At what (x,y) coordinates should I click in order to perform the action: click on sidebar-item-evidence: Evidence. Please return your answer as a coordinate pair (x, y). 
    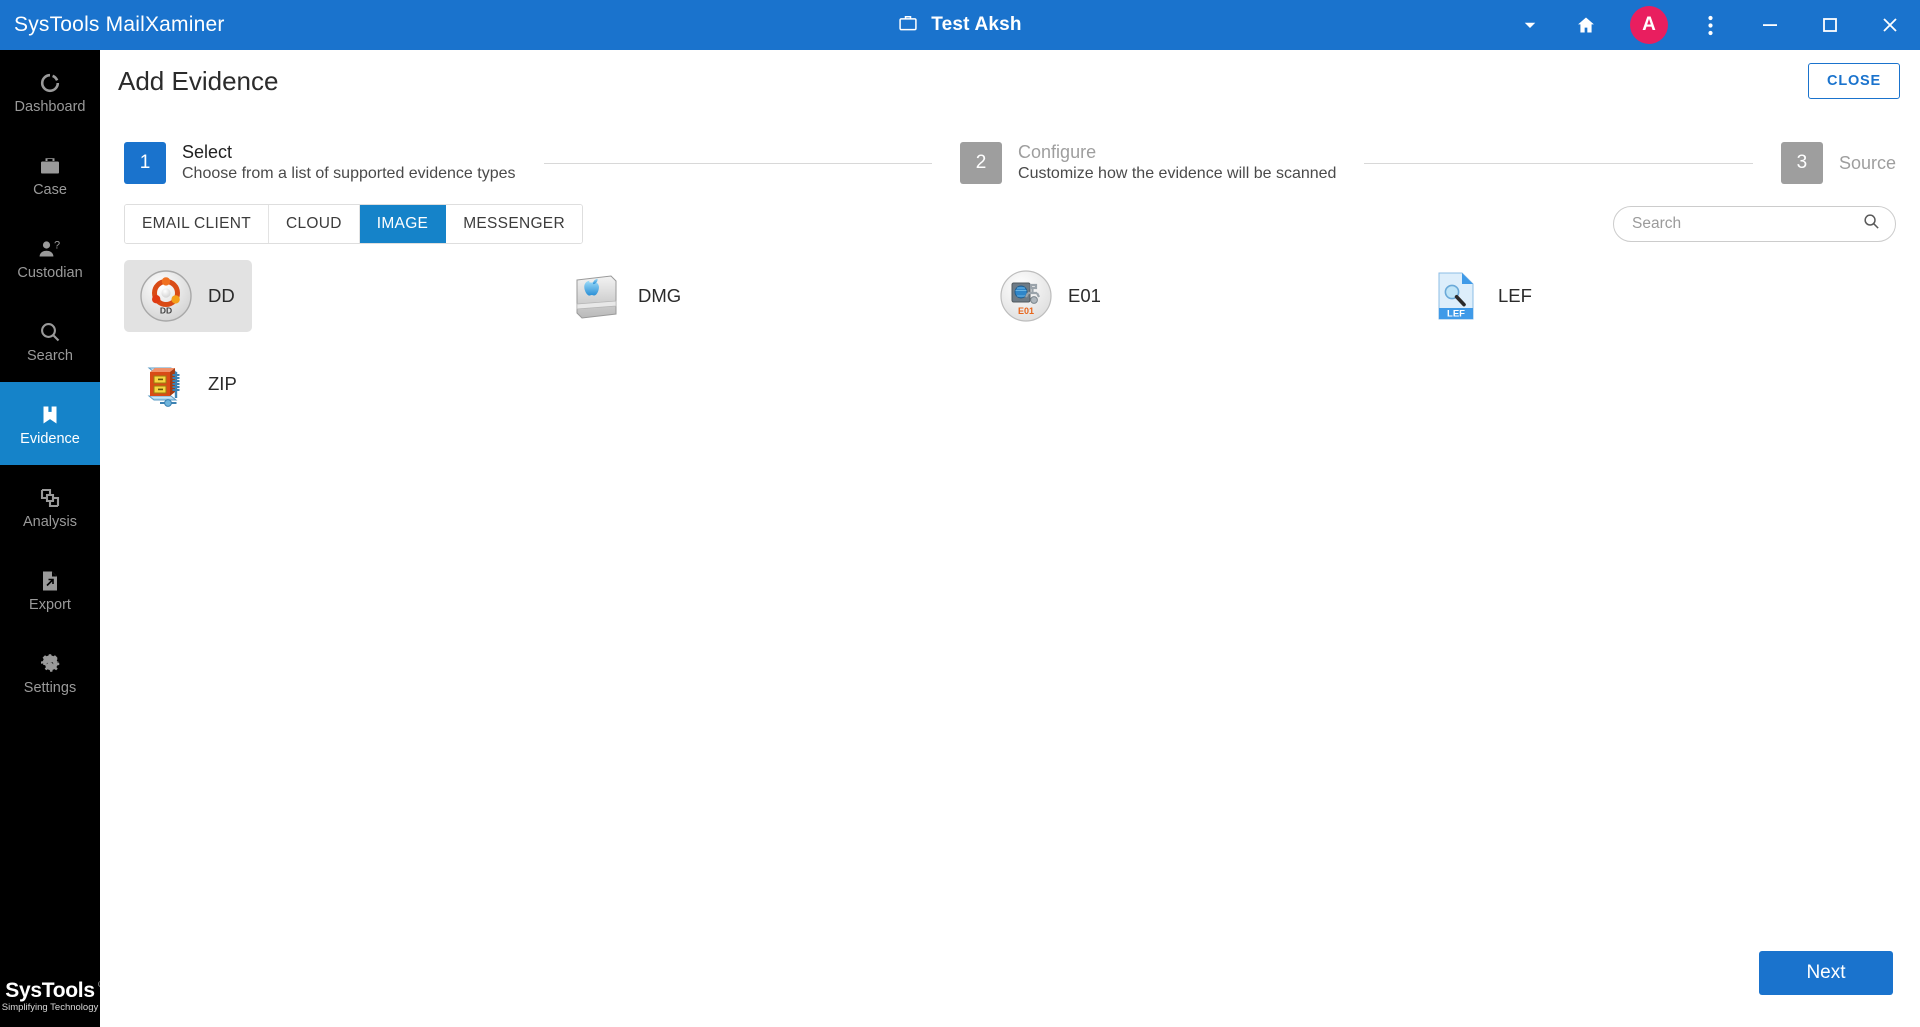
    Looking at the image, I should click on (50, 423).